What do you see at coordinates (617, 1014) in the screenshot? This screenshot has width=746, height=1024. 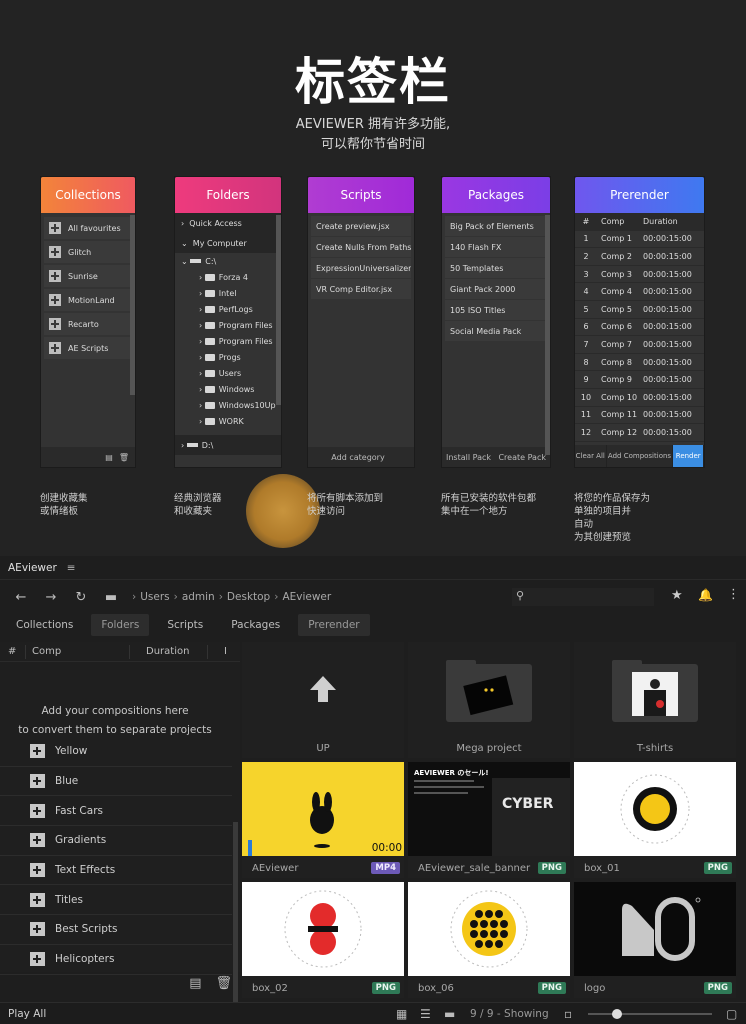 I see `zoom-slider-handle` at bounding box center [617, 1014].